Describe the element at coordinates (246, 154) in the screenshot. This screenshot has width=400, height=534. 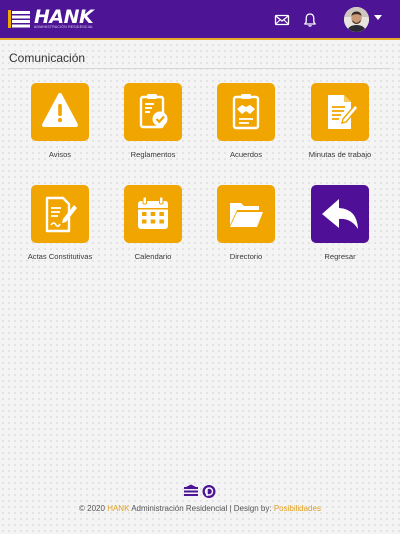
I see `tile-label: Acuerdos` at that location.